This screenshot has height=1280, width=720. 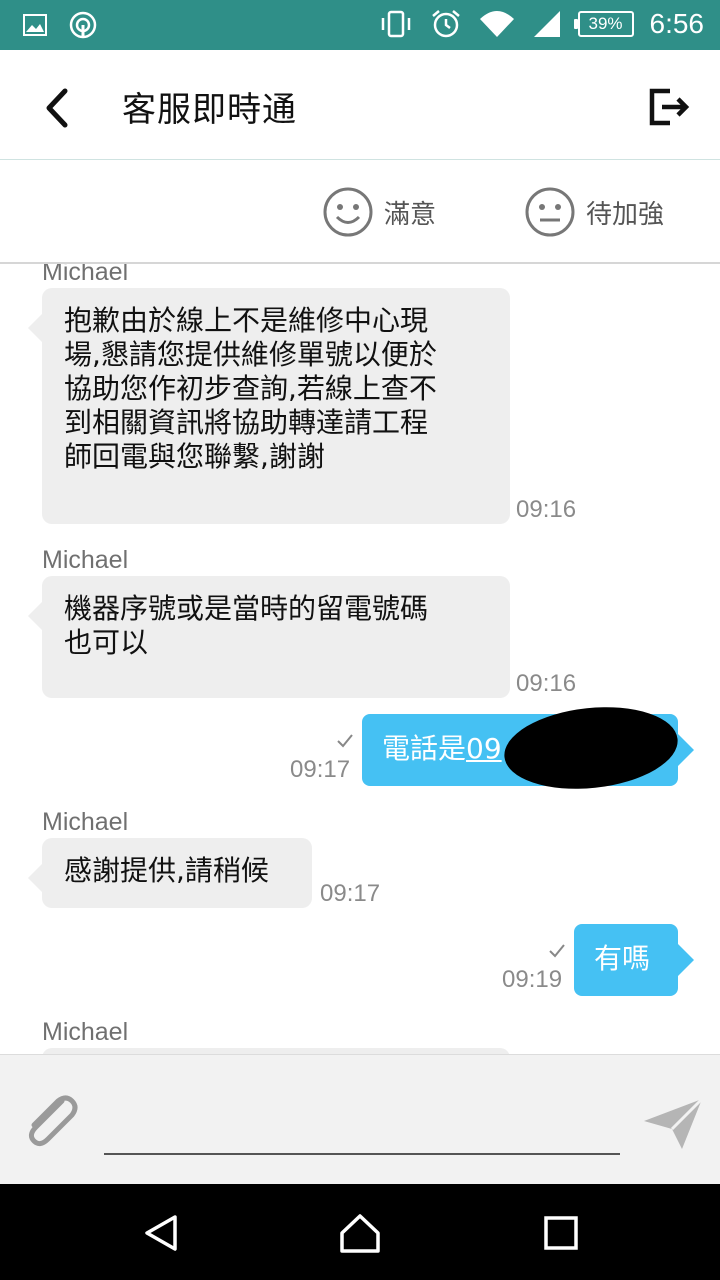 I want to click on message-text: 感謝提供,請稍候, so click(x=166, y=870).